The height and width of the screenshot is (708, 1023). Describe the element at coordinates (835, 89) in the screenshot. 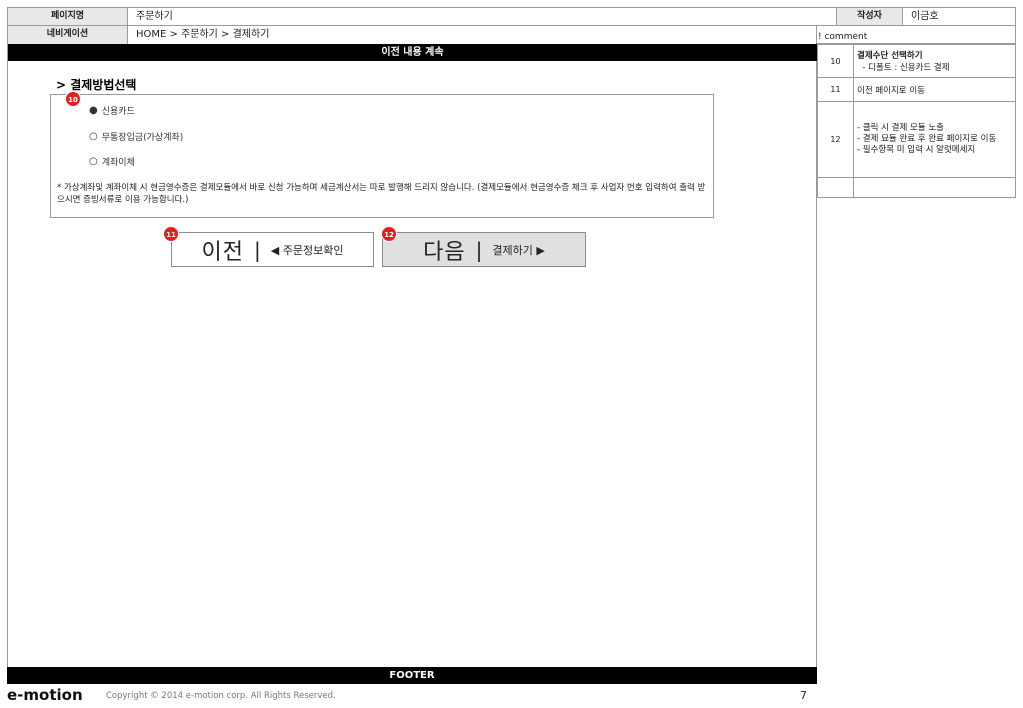

I see `comment-number: 11` at that location.